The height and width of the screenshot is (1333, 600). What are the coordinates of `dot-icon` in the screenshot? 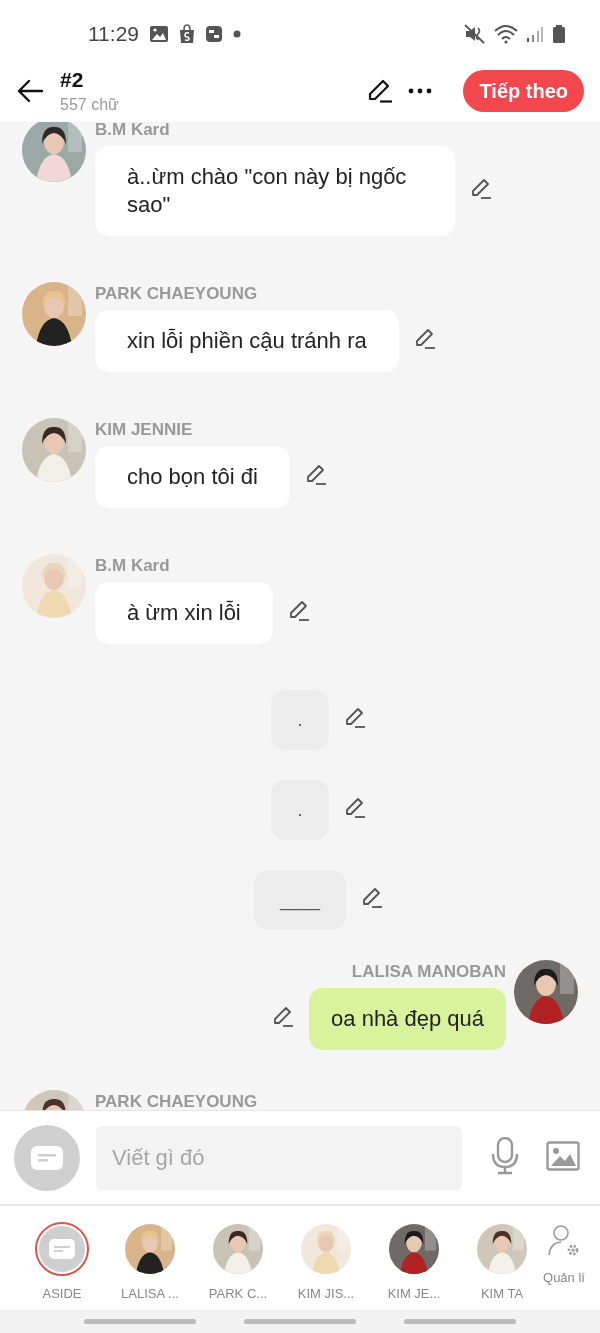 It's located at (237, 34).